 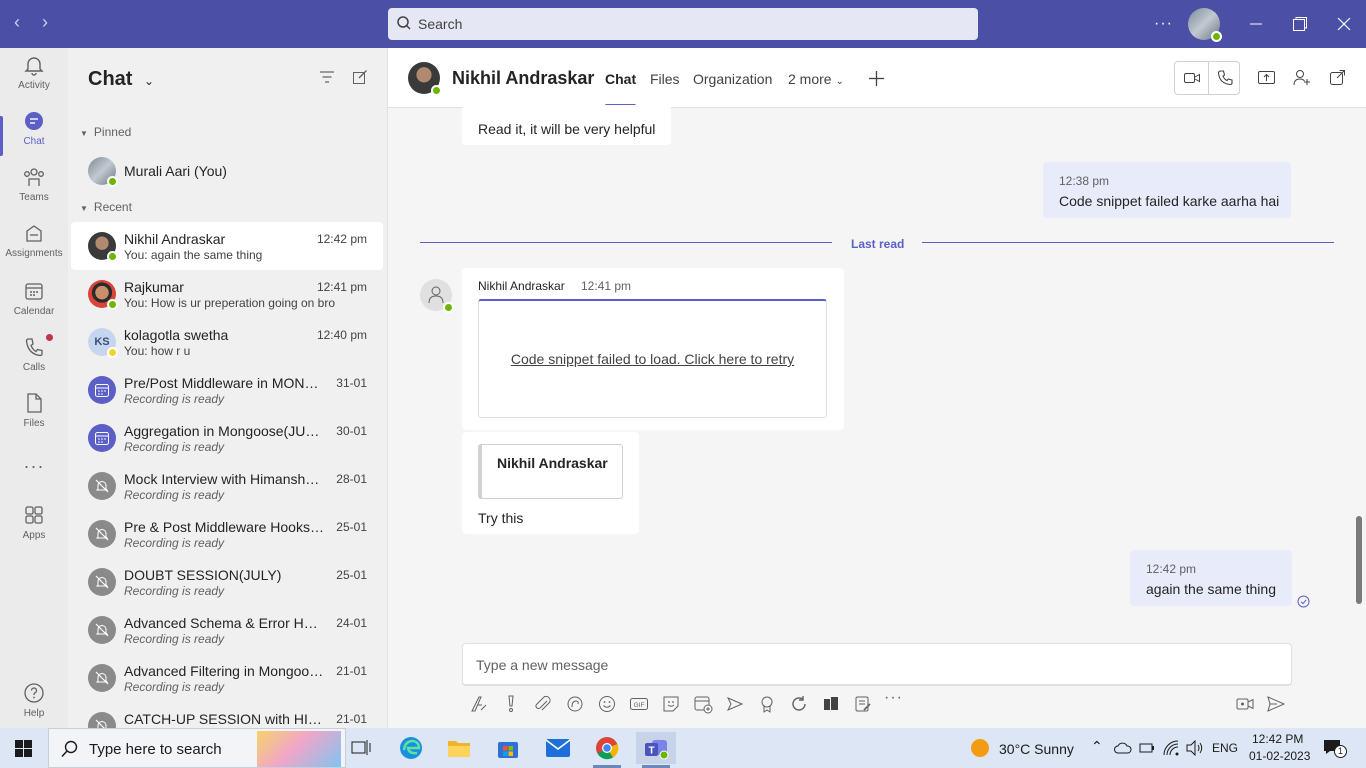 What do you see at coordinates (34, 708) in the screenshot?
I see `rail-help: Help` at bounding box center [34, 708].